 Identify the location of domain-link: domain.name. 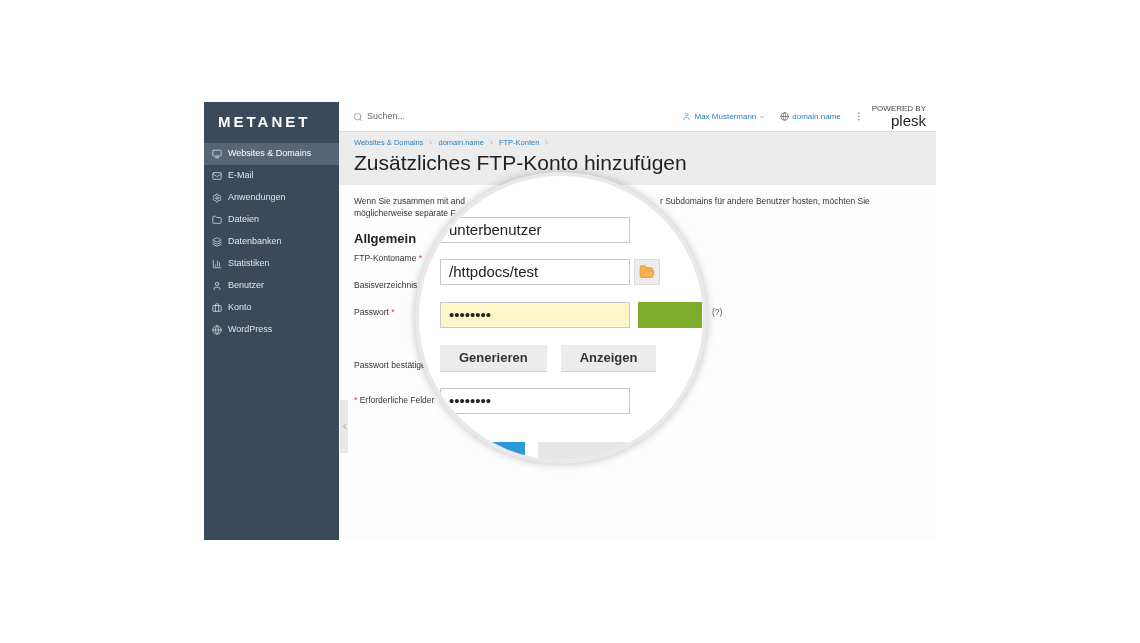
(816, 116).